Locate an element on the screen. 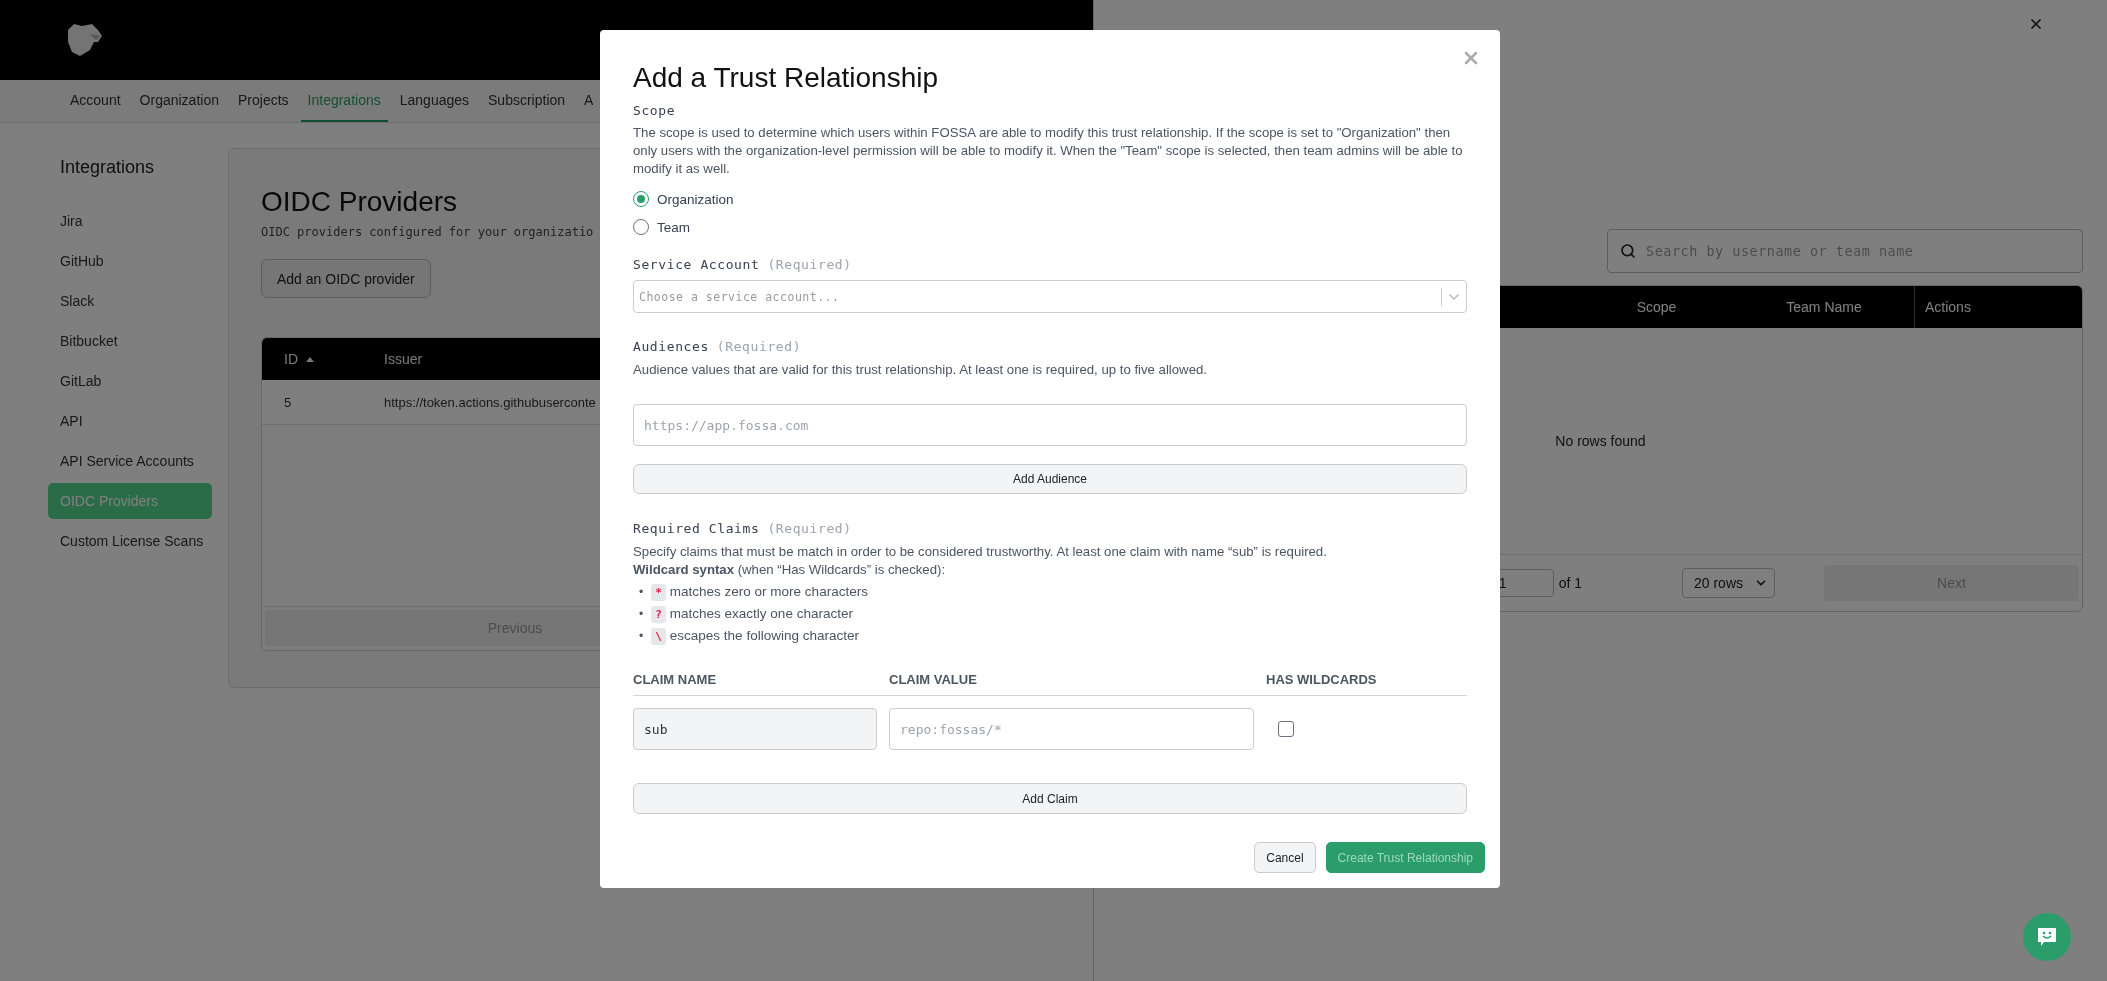 This screenshot has width=2107, height=981. dialog-title: Add a Trust Relationship is located at coordinates (786, 78).